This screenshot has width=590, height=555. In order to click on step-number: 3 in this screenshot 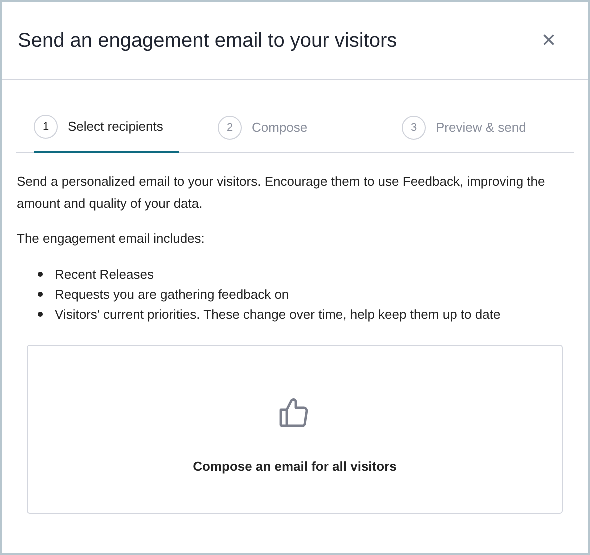, I will do `click(414, 128)`.